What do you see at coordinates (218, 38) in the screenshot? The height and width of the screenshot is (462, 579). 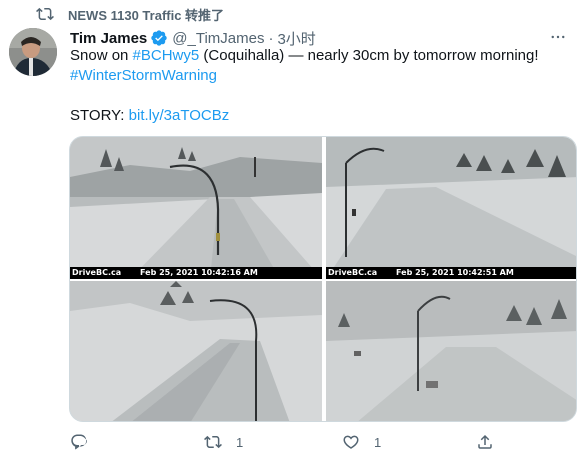 I see `author-handle: @_TimJames` at bounding box center [218, 38].